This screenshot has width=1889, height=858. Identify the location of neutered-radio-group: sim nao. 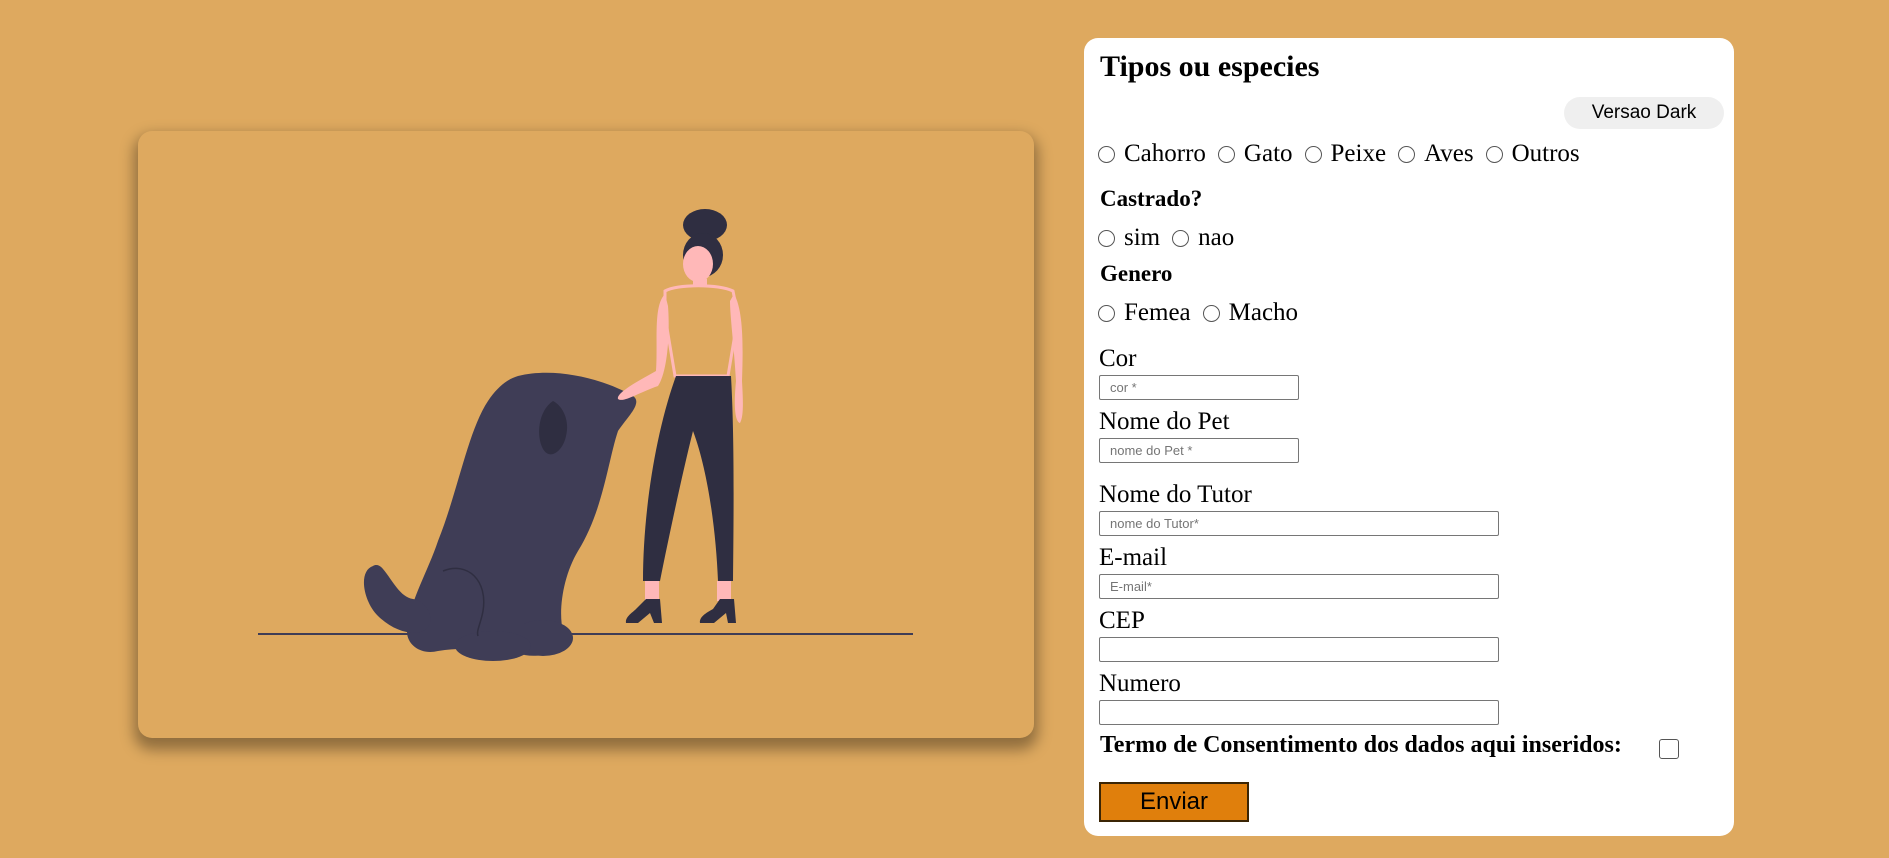
(1172, 238).